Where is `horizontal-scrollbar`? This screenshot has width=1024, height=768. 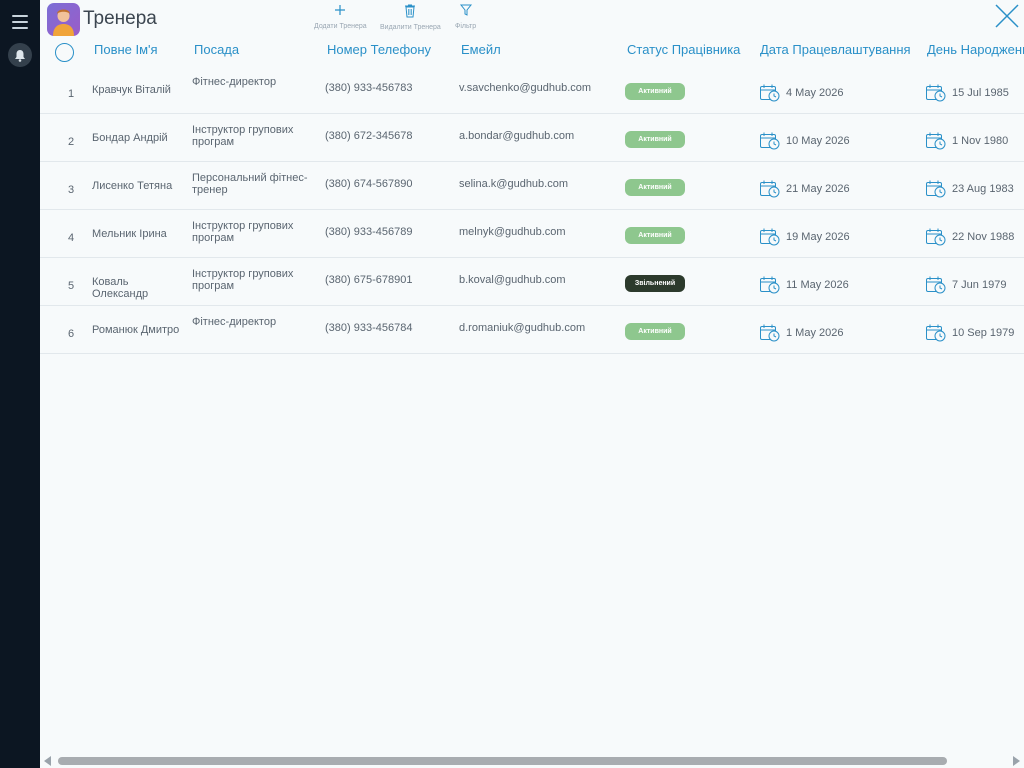
horizontal-scrollbar is located at coordinates (532, 760).